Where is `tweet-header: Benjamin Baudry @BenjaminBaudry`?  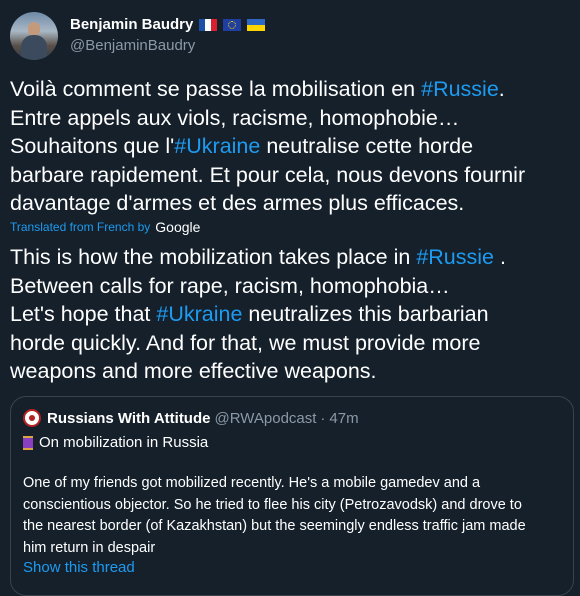
tweet-header: Benjamin Baudry @BenjaminBaudry is located at coordinates (138, 36).